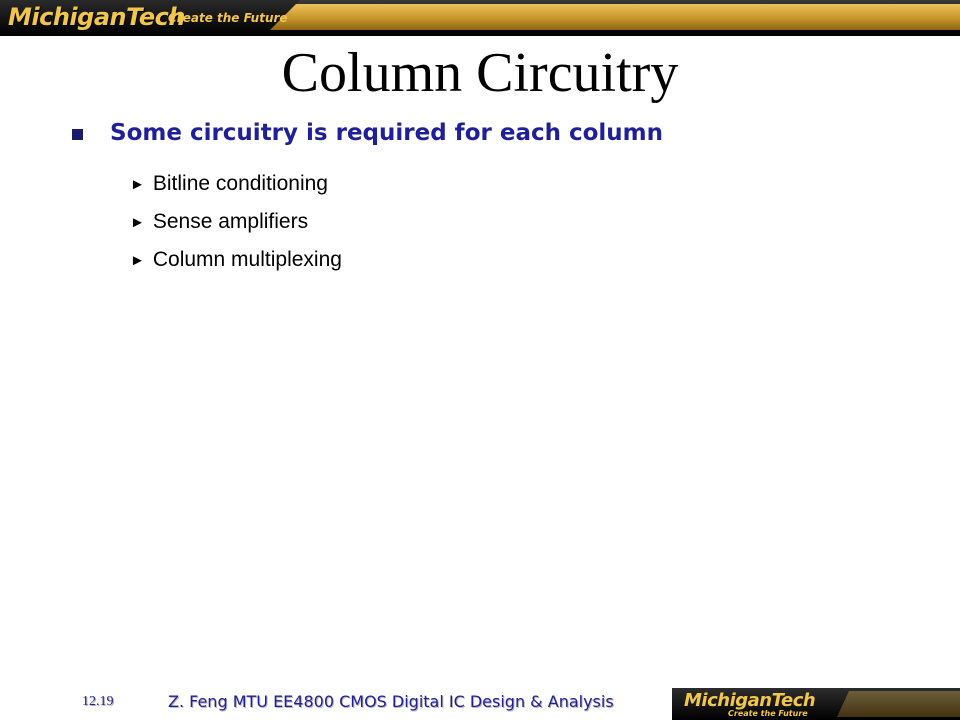 This screenshot has height=720, width=960. I want to click on footer-tagline: Create the Future, so click(768, 713).